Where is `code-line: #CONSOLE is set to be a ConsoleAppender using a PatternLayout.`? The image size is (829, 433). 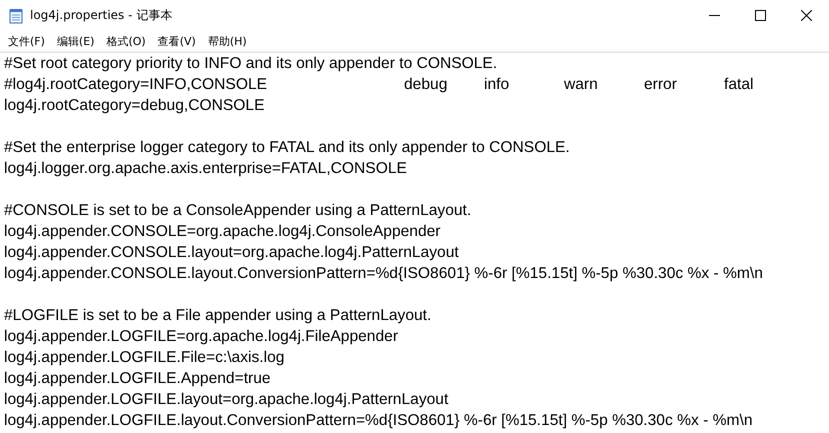
code-line: #CONSOLE is set to be a ConsoleAppender using a PatternLayout. is located at coordinates (238, 211).